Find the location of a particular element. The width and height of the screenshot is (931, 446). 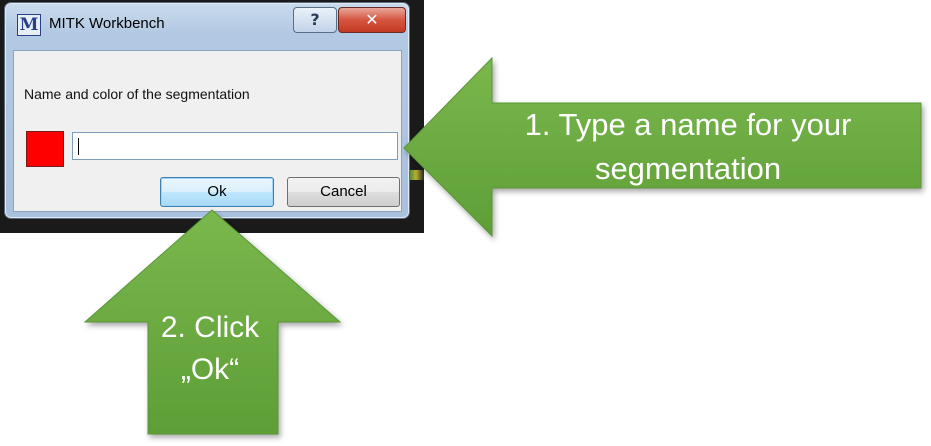

step1-line1: 1. Type a name for your is located at coordinates (688, 124).